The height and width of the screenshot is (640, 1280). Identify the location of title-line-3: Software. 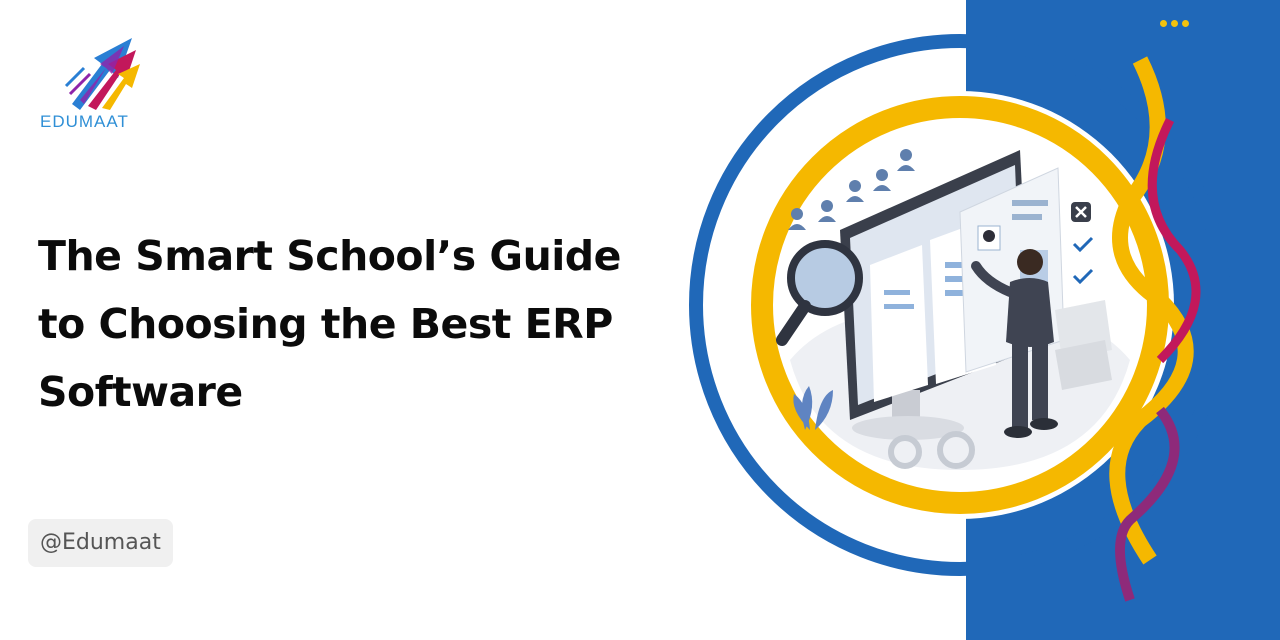
(140, 392).